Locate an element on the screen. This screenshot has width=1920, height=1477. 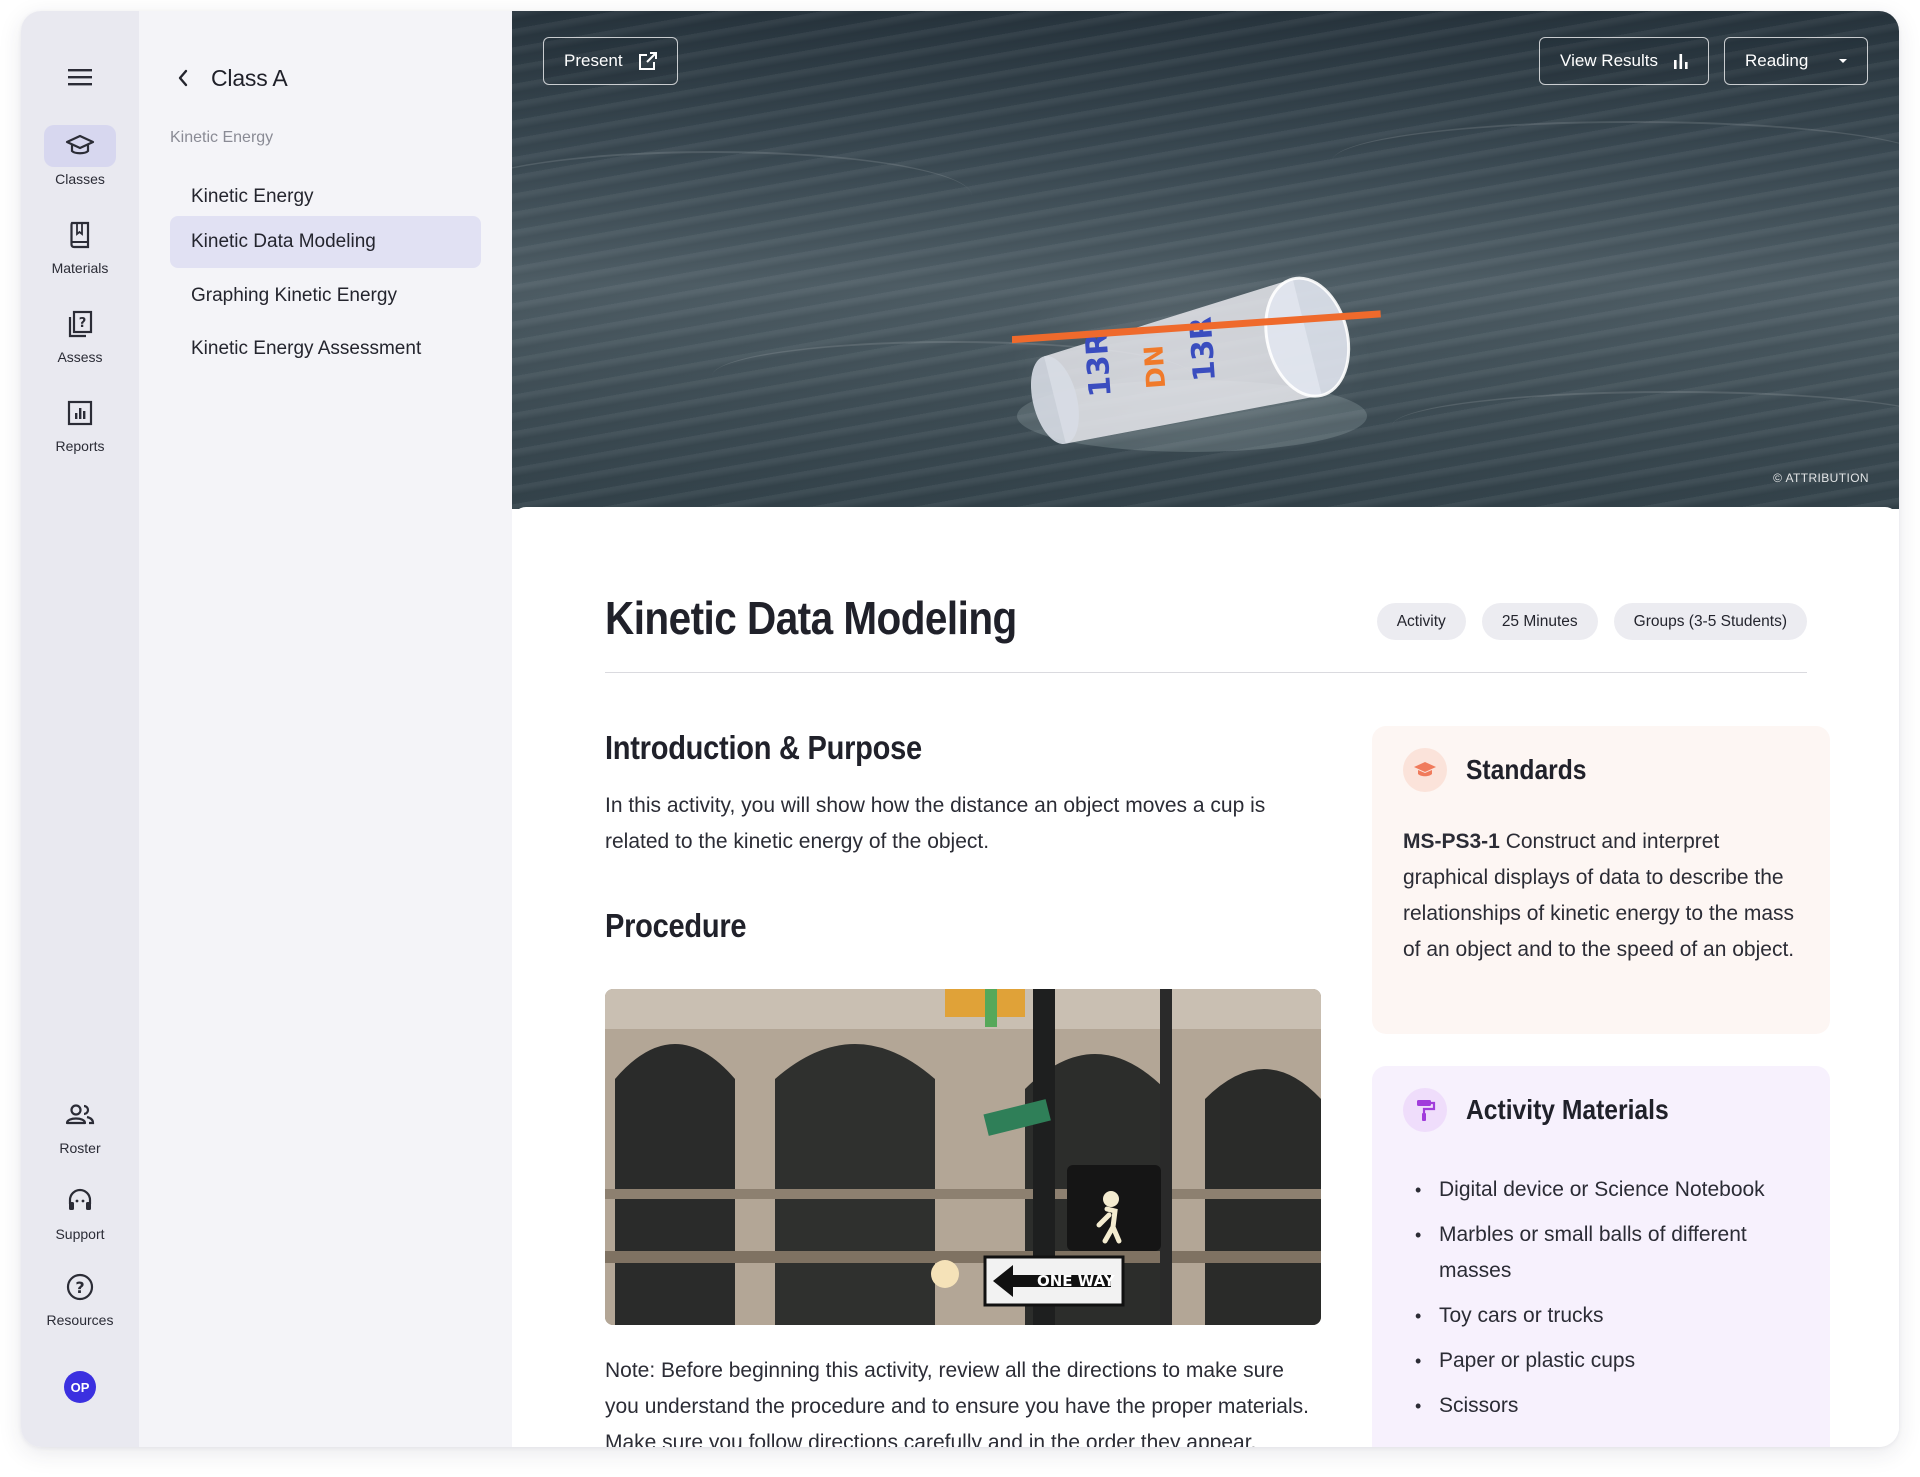
rail-item-label: Reports is located at coordinates (80, 446).